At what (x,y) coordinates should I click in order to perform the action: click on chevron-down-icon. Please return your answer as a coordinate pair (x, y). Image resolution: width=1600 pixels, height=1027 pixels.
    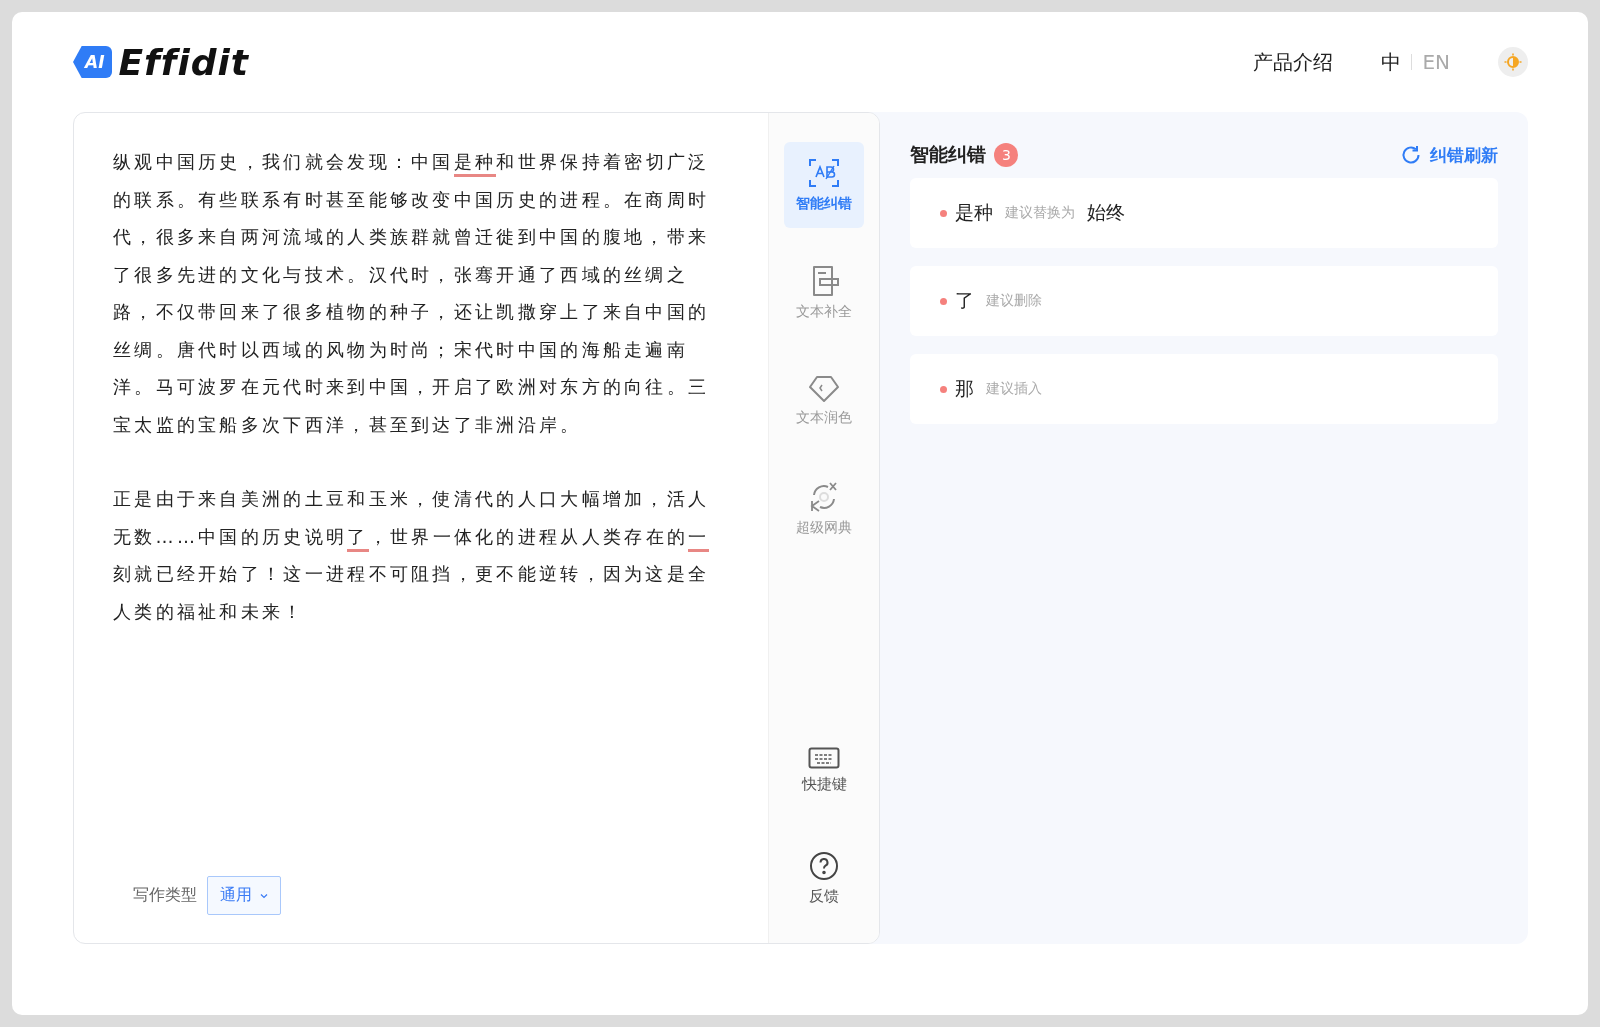
    Looking at the image, I should click on (264, 895).